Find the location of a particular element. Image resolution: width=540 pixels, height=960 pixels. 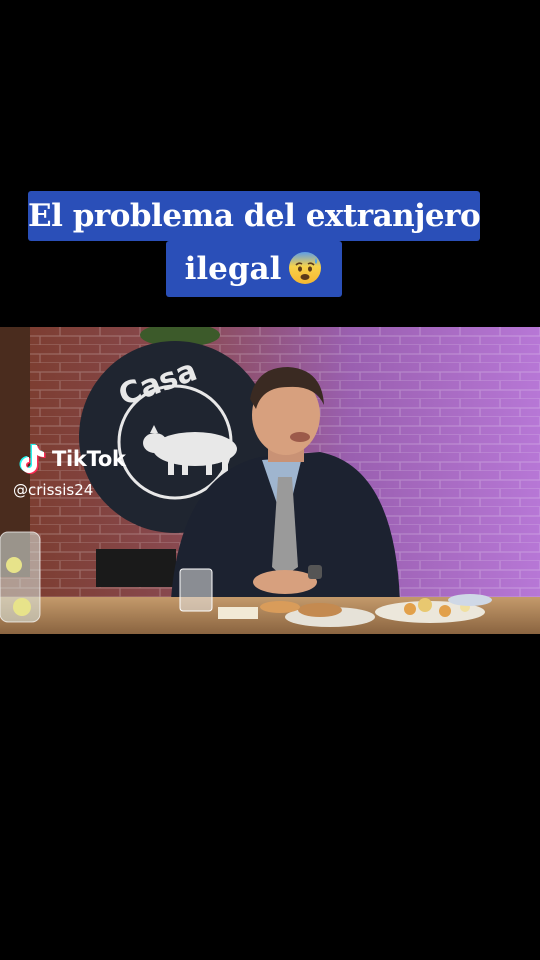

anxious-face-with-sweat-icon is located at coordinates (305, 267).